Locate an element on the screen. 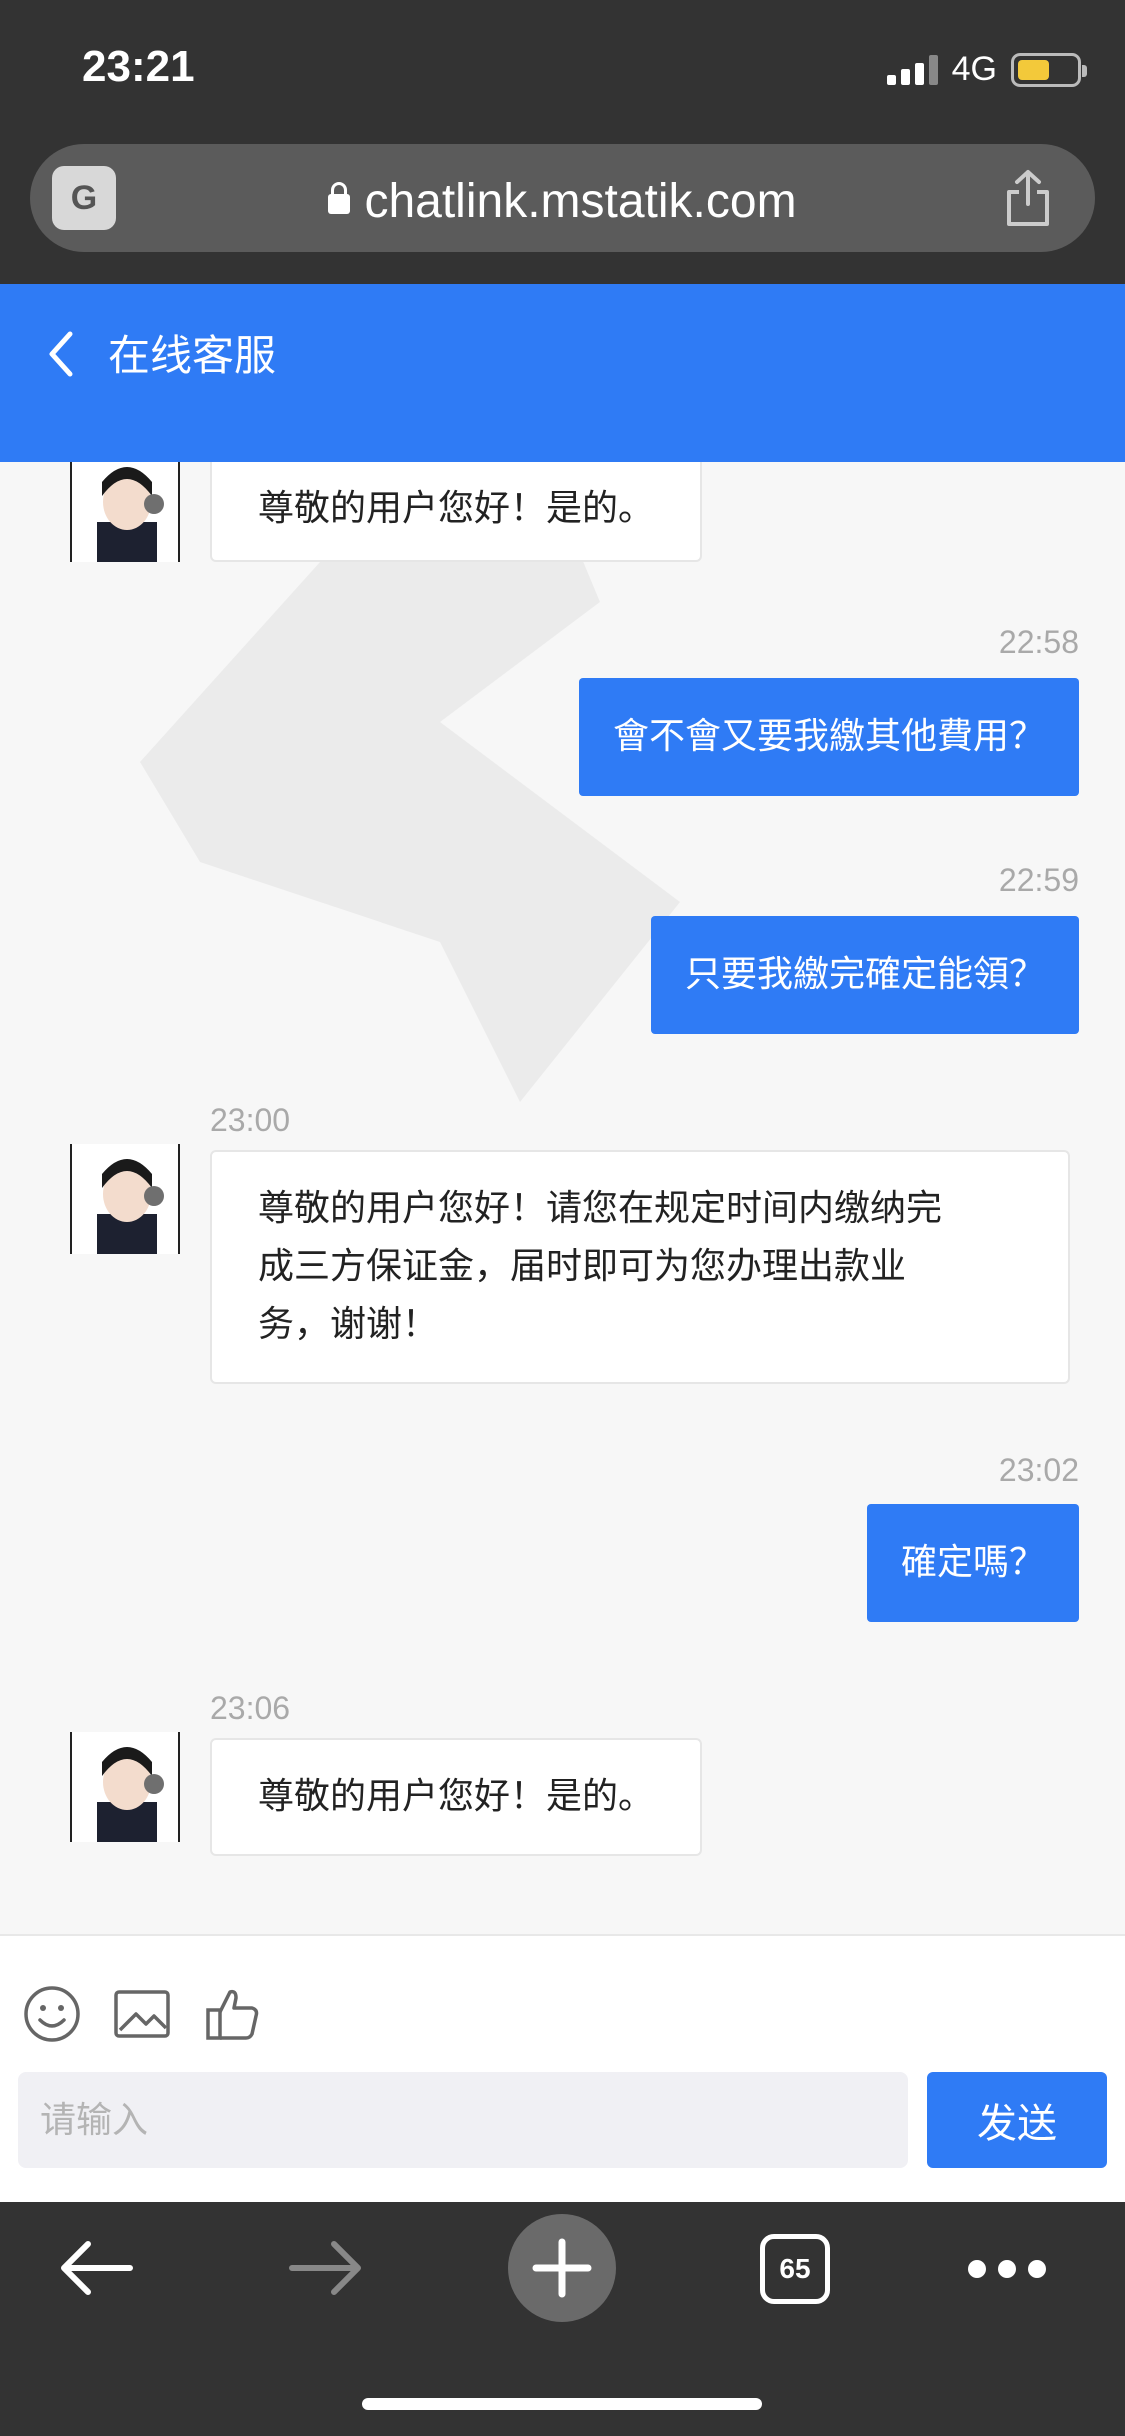  message-line: 务，谢谢！ is located at coordinates (348, 1324).